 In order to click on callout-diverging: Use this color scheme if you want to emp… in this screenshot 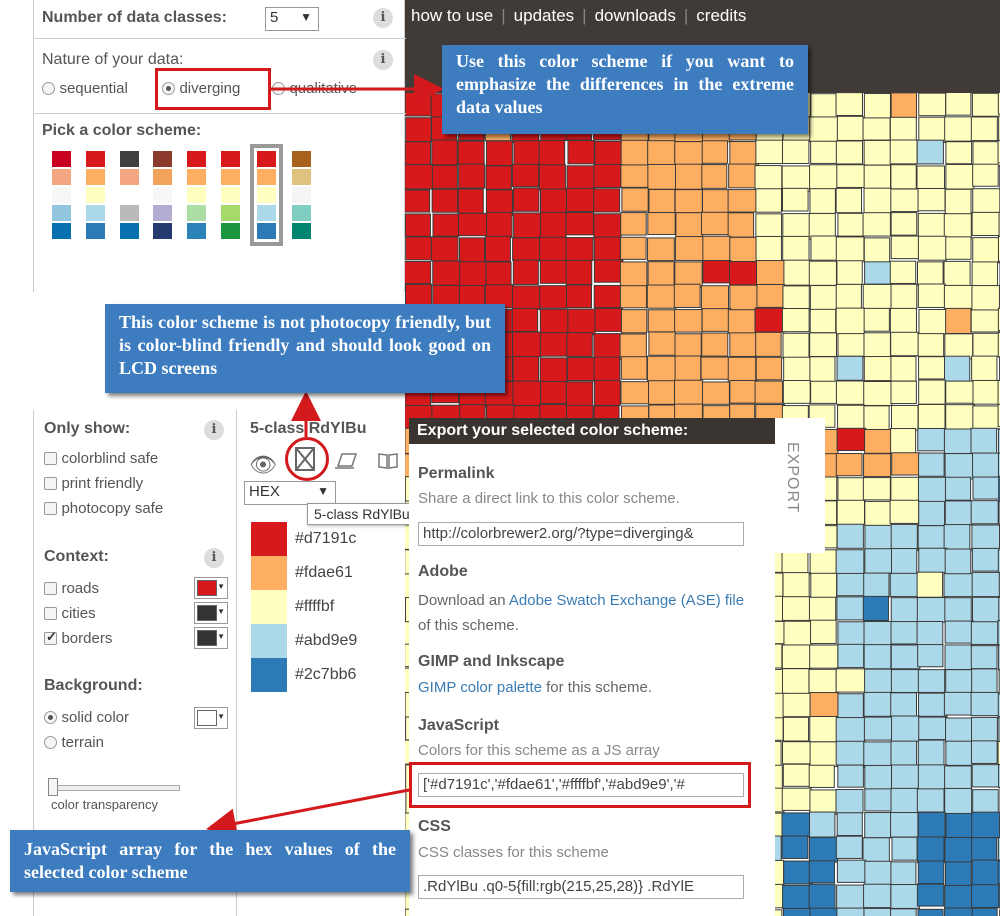, I will do `click(625, 89)`.